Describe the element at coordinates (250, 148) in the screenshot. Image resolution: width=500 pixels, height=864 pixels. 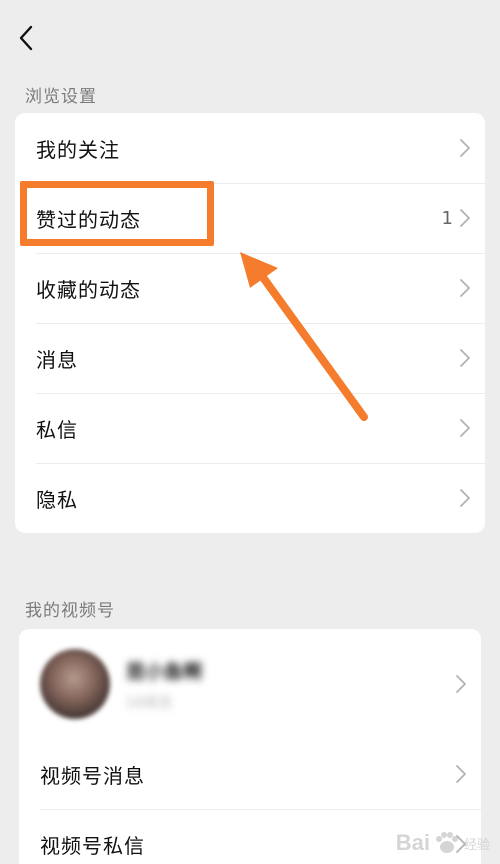
I see `row-my-follows: 我的关注` at that location.